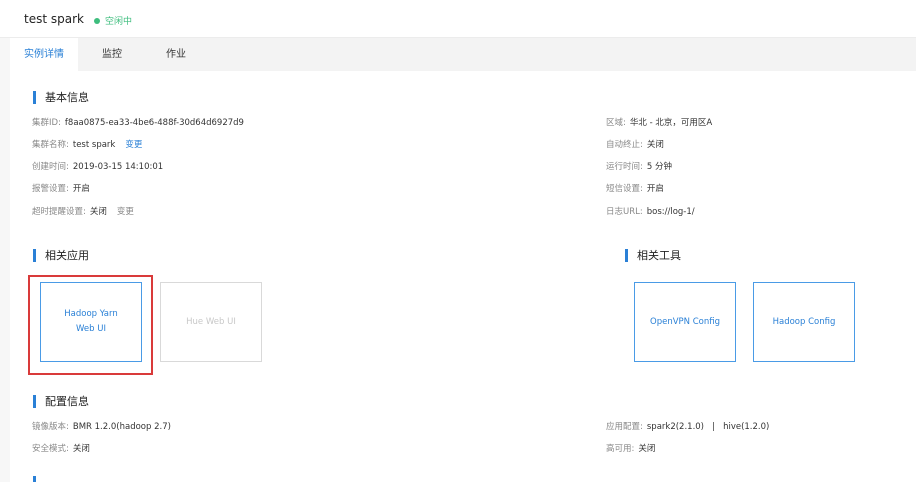 The height and width of the screenshot is (482, 916). What do you see at coordinates (81, 189) in the screenshot?
I see `alarm-value: 开启` at bounding box center [81, 189].